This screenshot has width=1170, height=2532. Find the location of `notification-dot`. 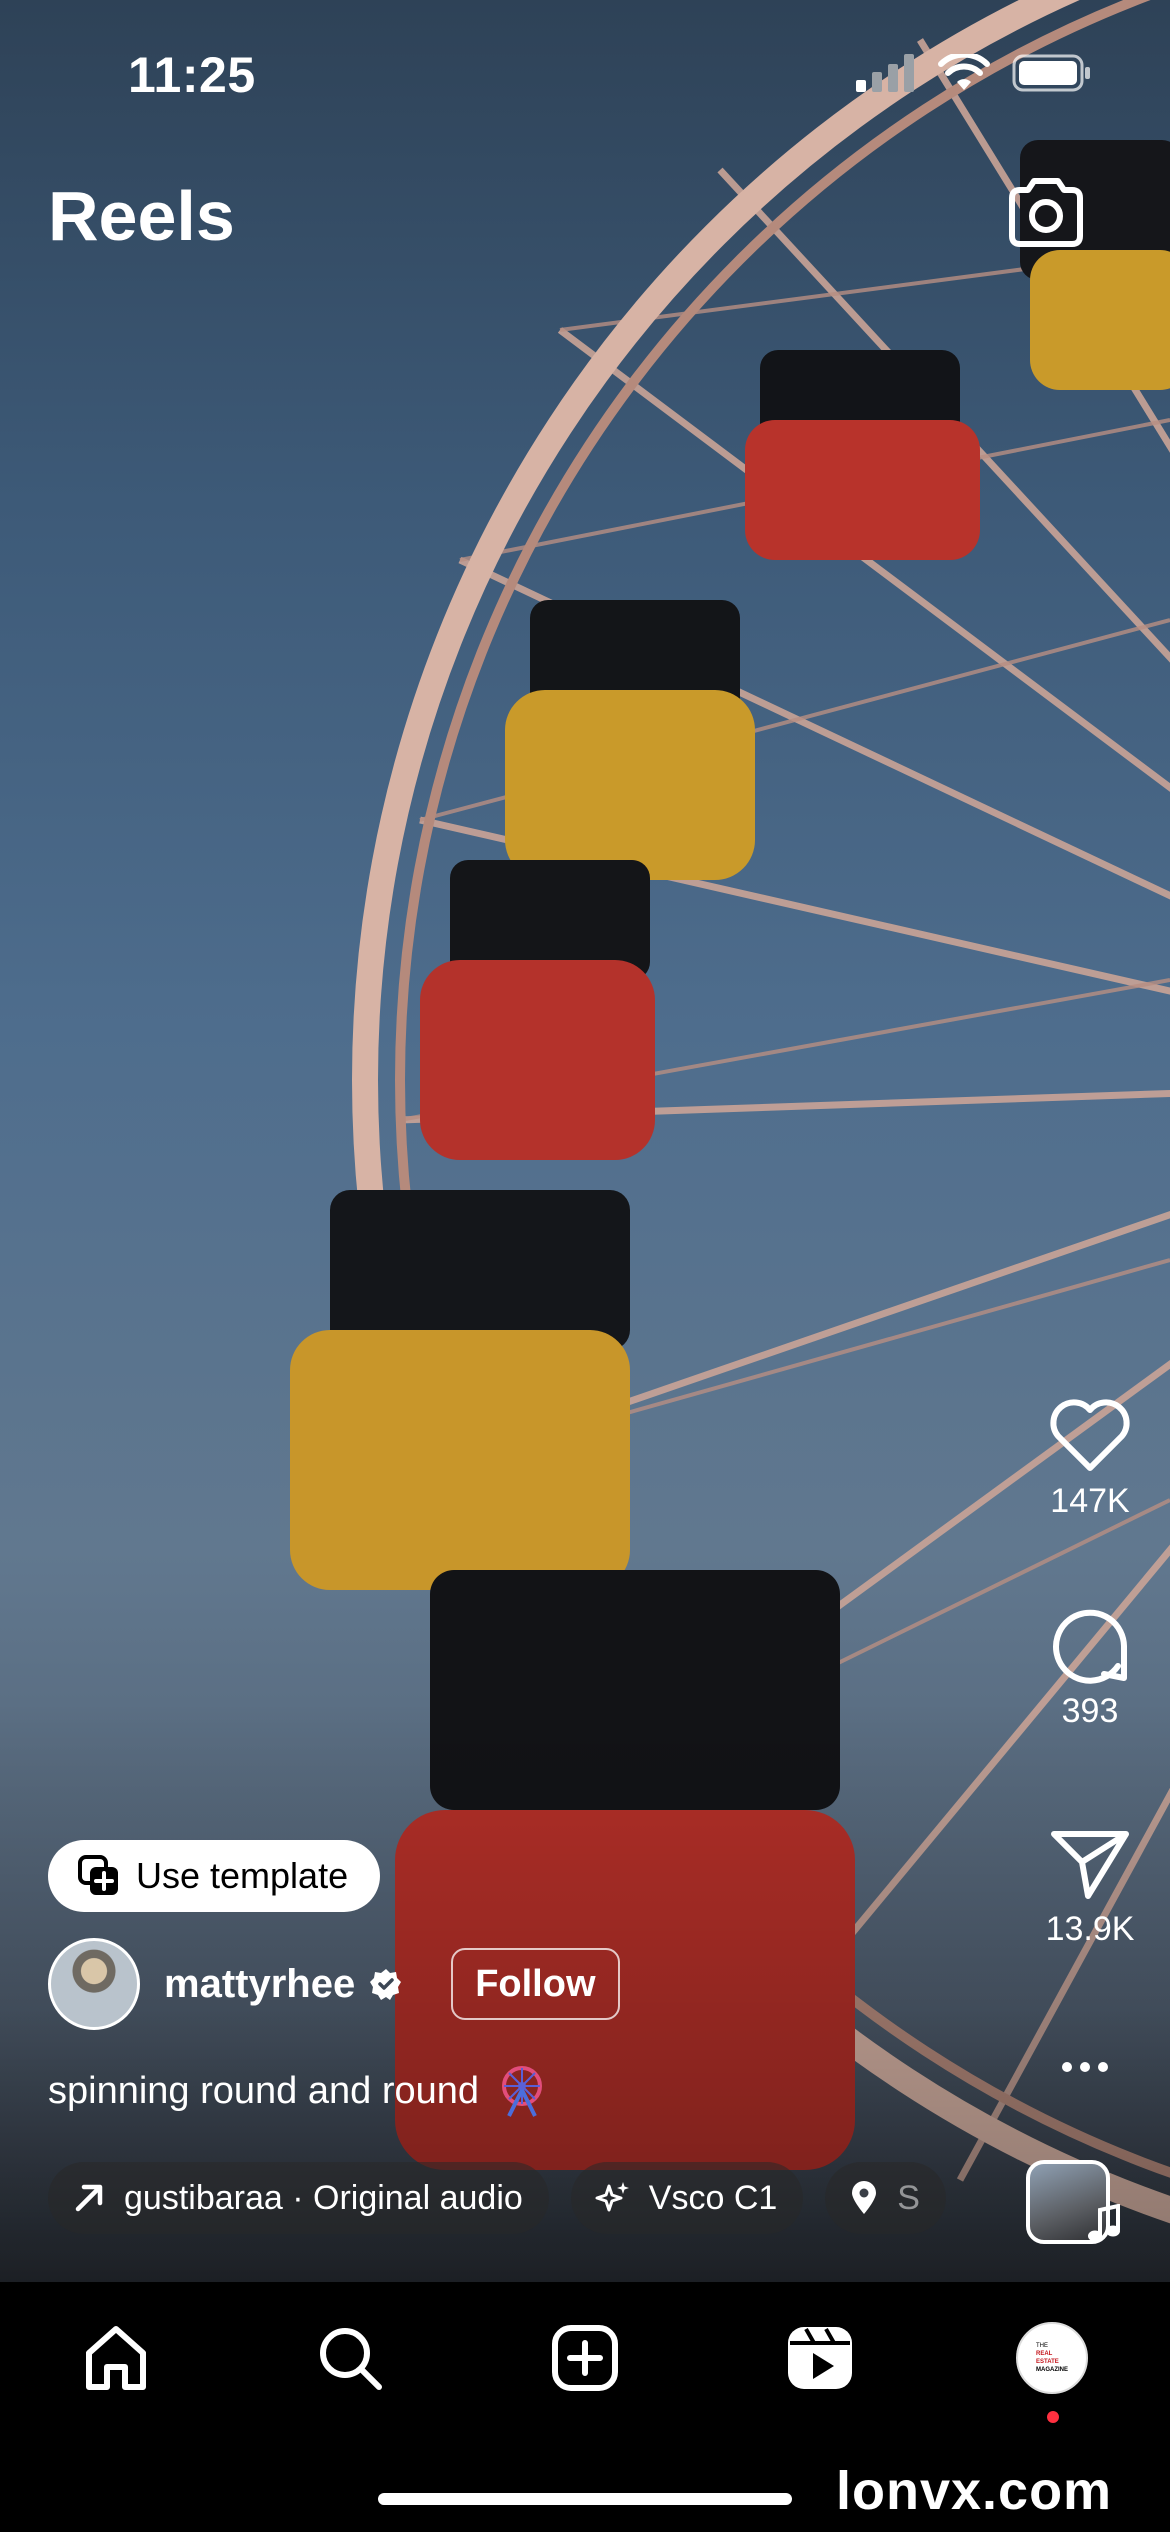

notification-dot is located at coordinates (1053, 2417).